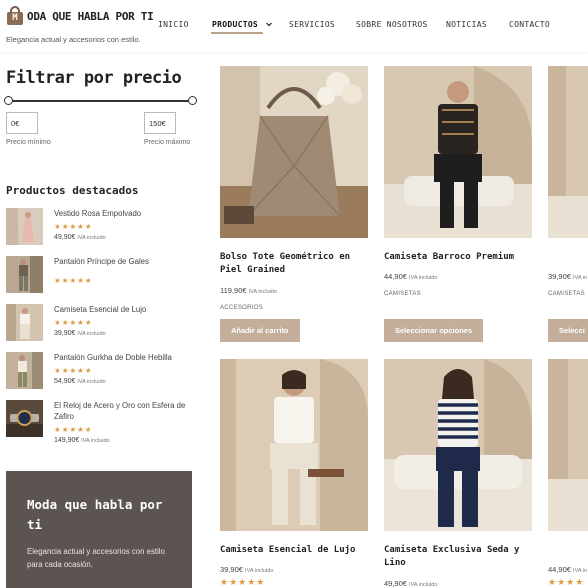 The height and width of the screenshot is (588, 588). What do you see at coordinates (24, 322) in the screenshot?
I see `essential-tee-thumbnail` at bounding box center [24, 322].